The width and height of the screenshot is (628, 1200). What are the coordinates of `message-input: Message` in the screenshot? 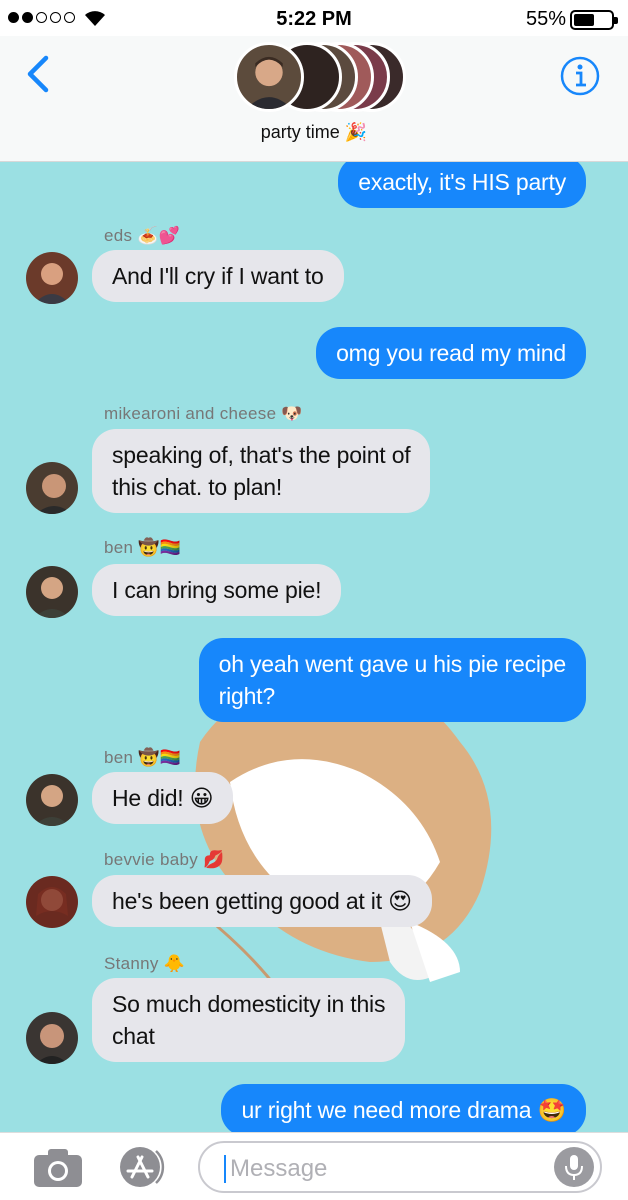 It's located at (400, 1167).